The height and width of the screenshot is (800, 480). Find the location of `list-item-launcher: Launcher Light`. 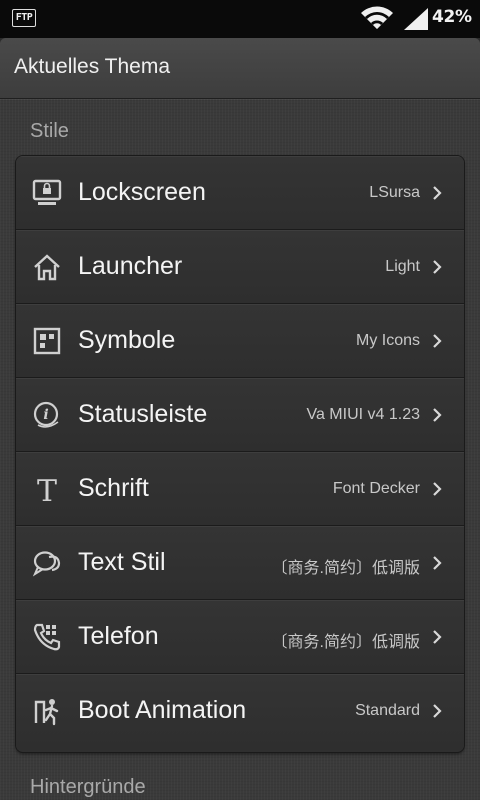

list-item-launcher: Launcher Light is located at coordinates (240, 267).